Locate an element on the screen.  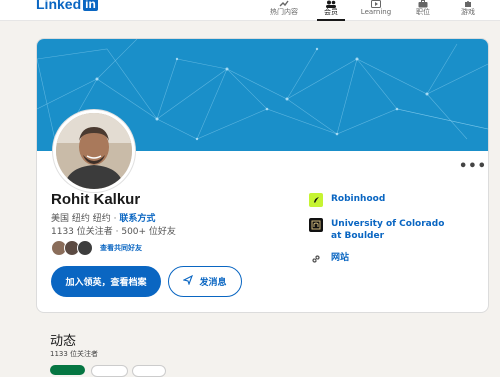
nav-label: 会员 is located at coordinates (331, 12).